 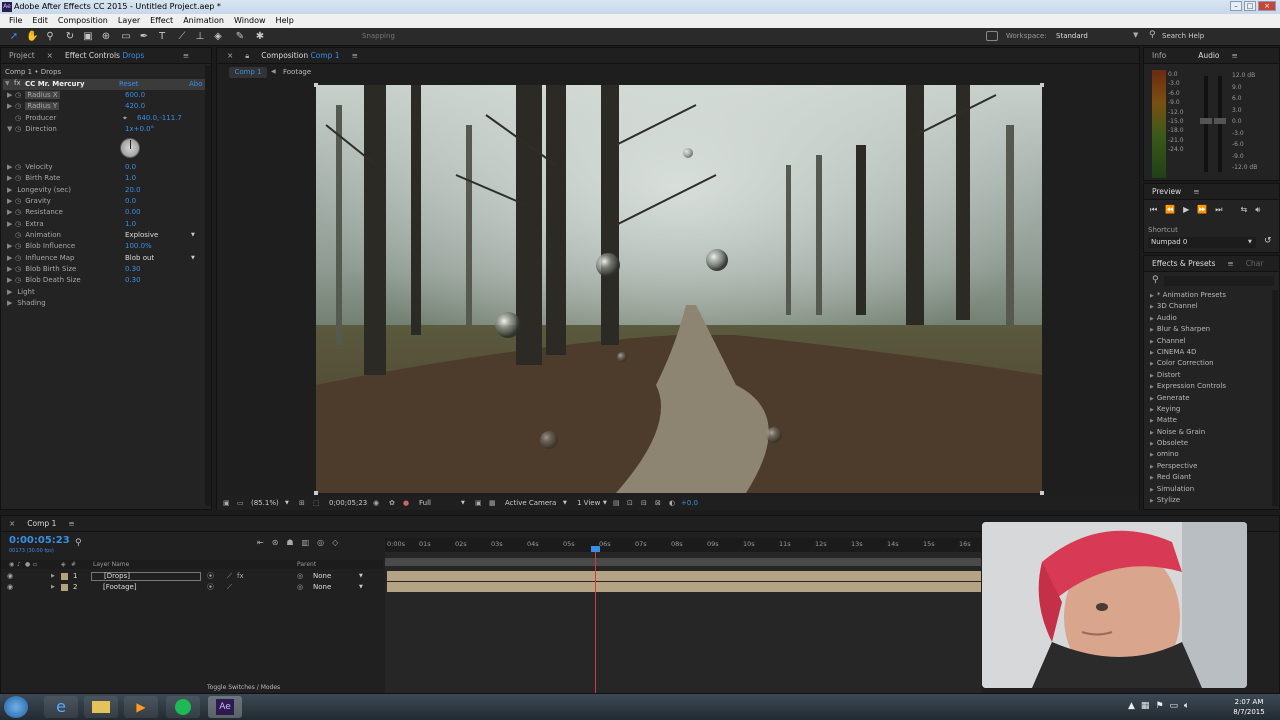 I want to click on subtab-footage: Footage, so click(x=297, y=72).